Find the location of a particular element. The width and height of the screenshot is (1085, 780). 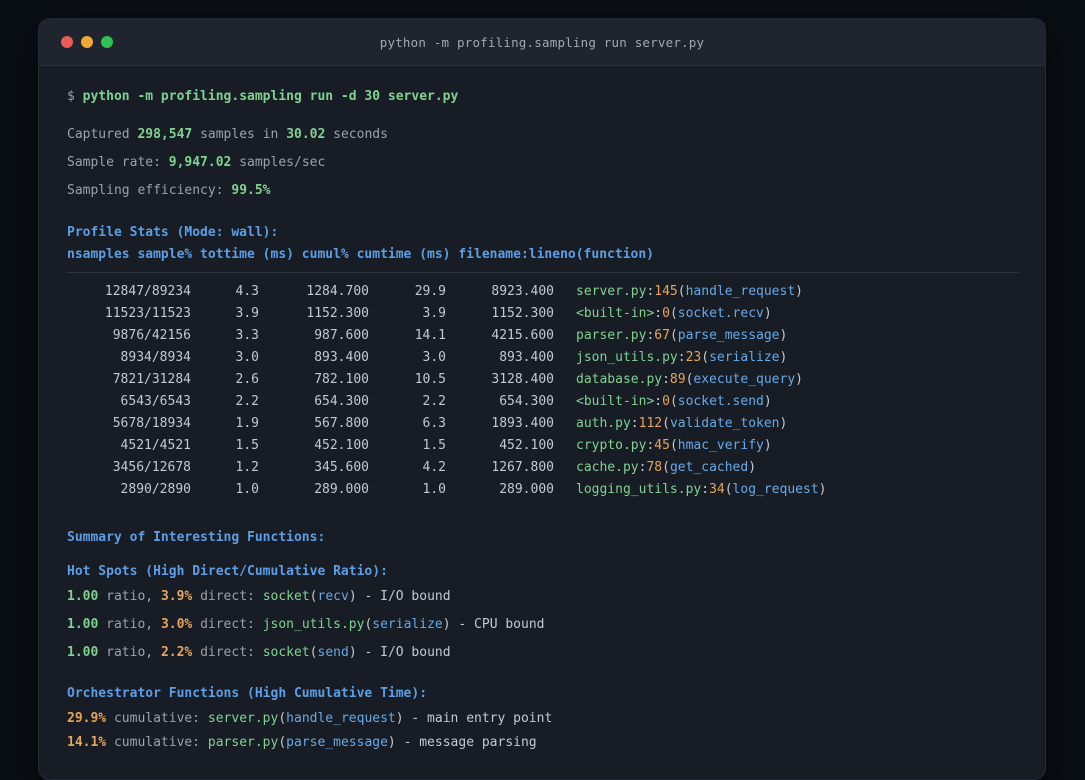

row-tottime: 782.100 is located at coordinates (341, 379).